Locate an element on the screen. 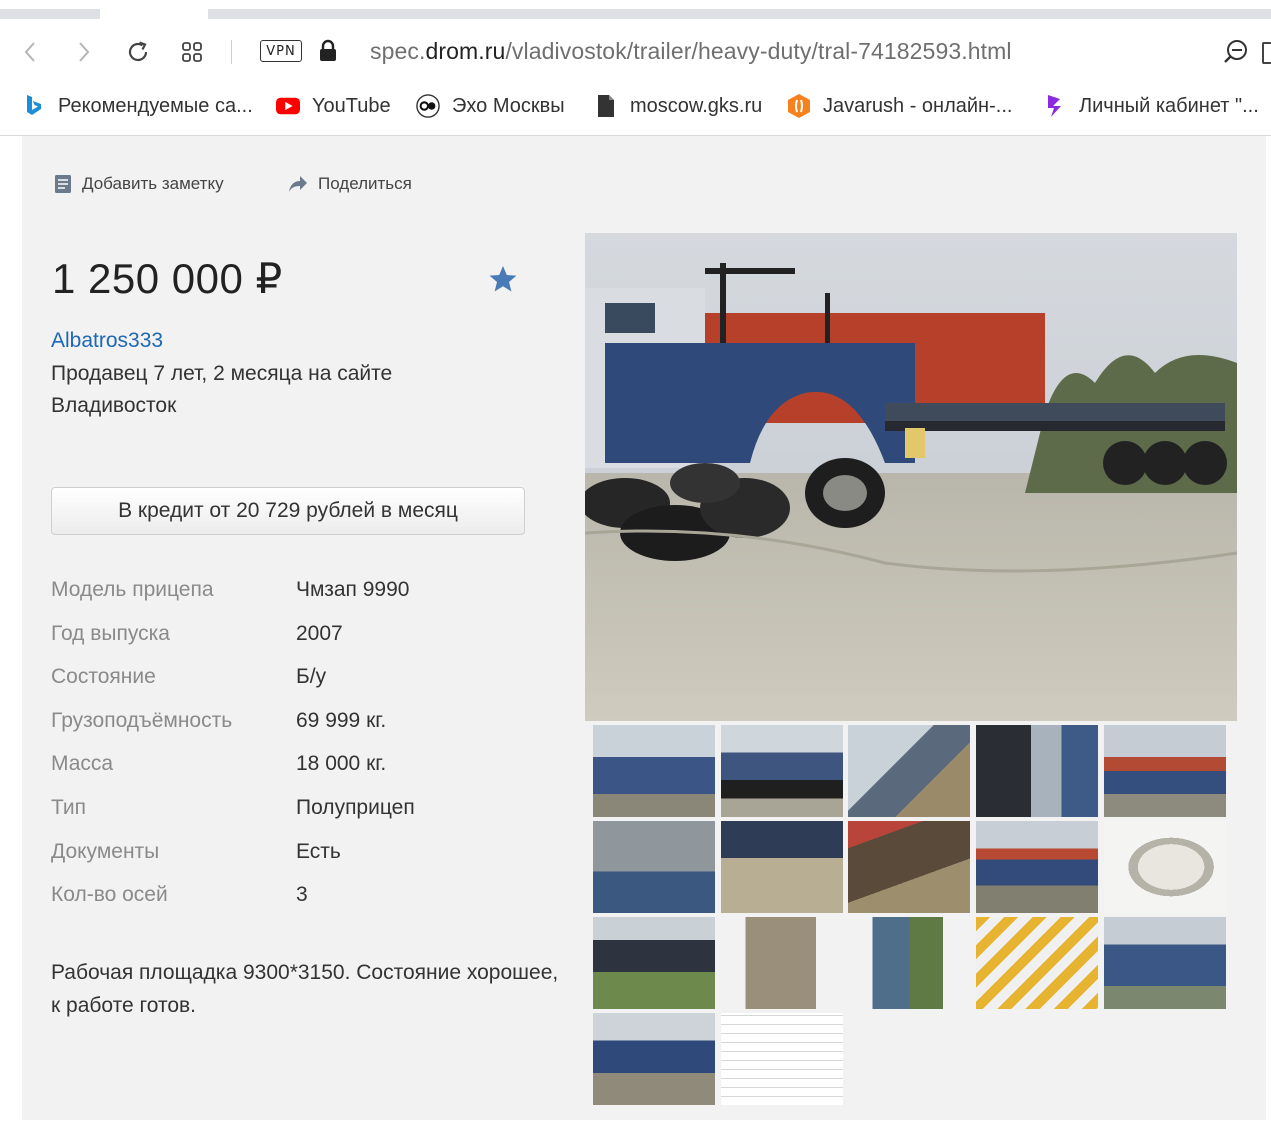 This screenshot has width=1271, height=1123. spec-label: Тип is located at coordinates (69, 807).